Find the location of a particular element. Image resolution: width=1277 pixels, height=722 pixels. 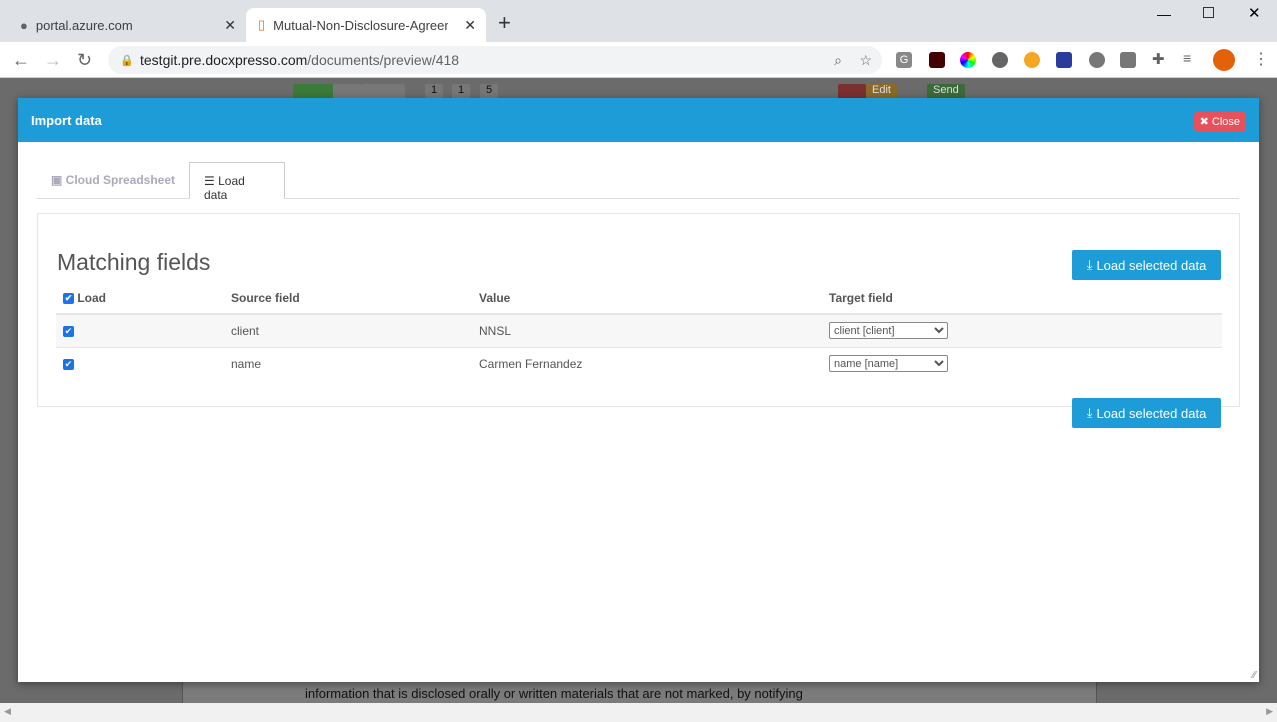

maximize-icon is located at coordinates (1208, 12).